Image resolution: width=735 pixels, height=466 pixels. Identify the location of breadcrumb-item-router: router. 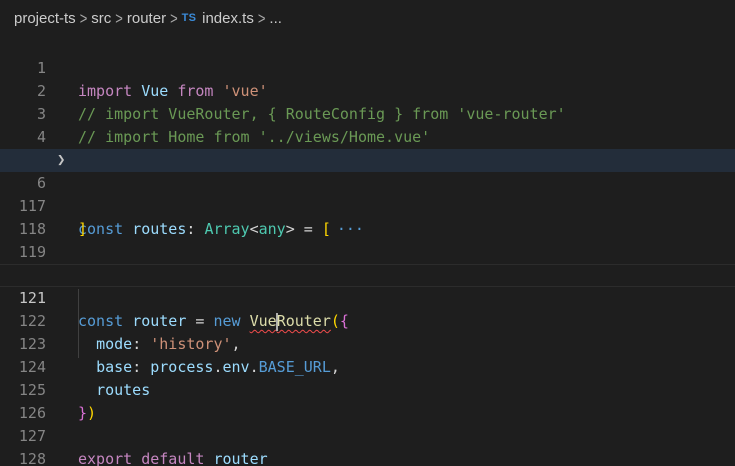
(146, 18).